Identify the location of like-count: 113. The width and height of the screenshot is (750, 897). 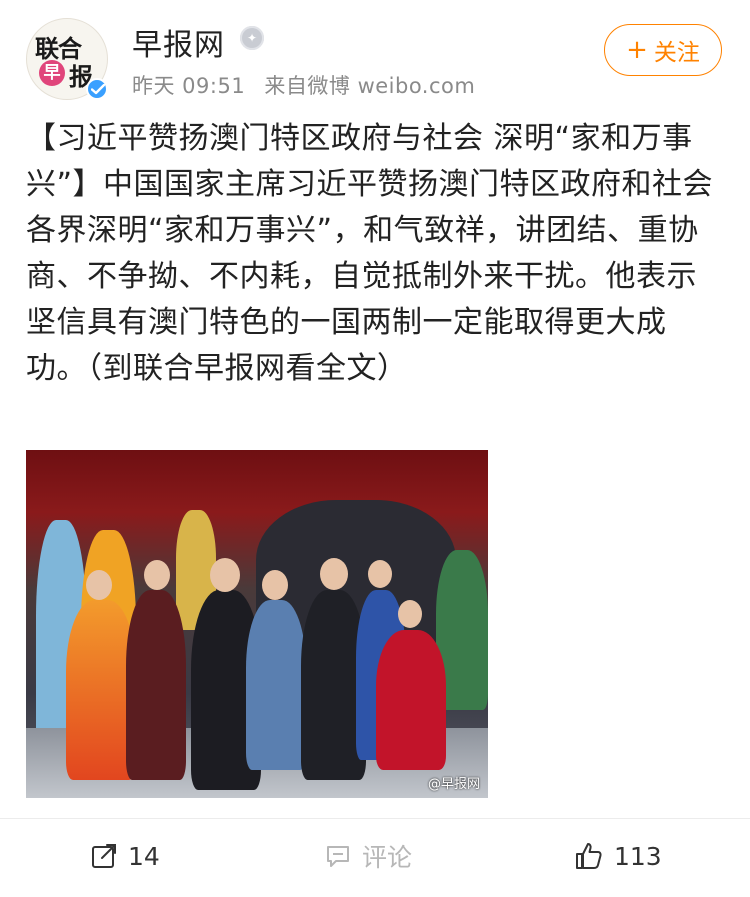
(638, 856).